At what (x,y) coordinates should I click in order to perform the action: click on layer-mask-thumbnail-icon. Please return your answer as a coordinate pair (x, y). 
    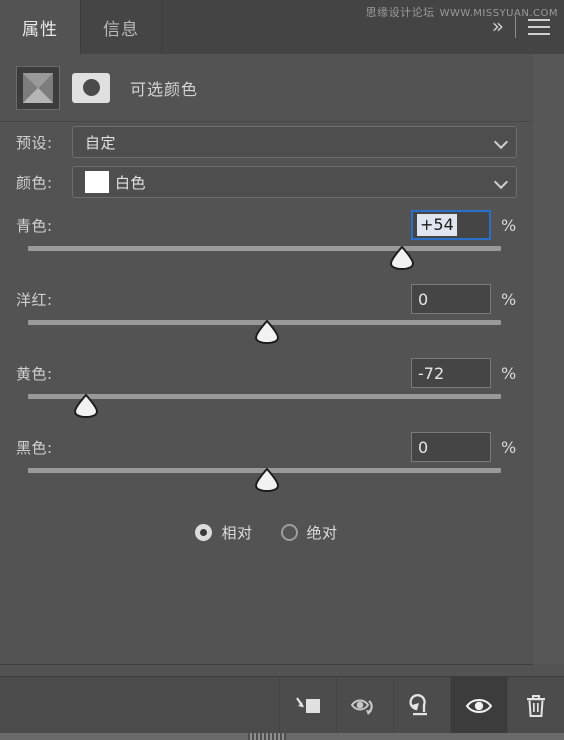
    Looking at the image, I should click on (91, 87).